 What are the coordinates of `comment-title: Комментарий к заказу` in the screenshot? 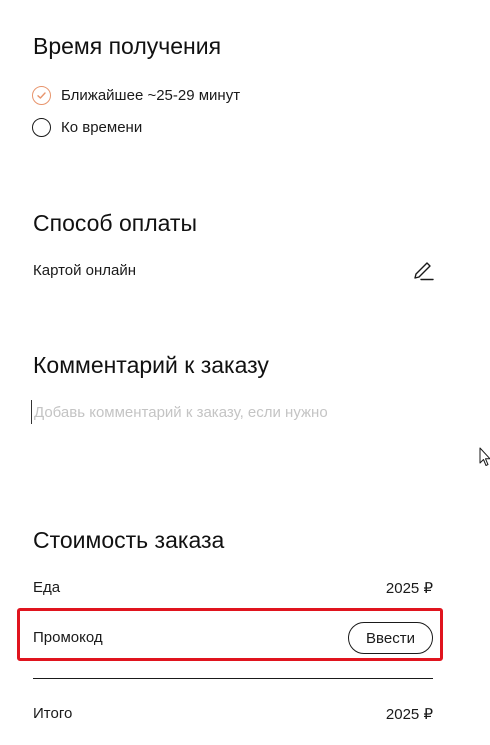 It's located at (151, 365).